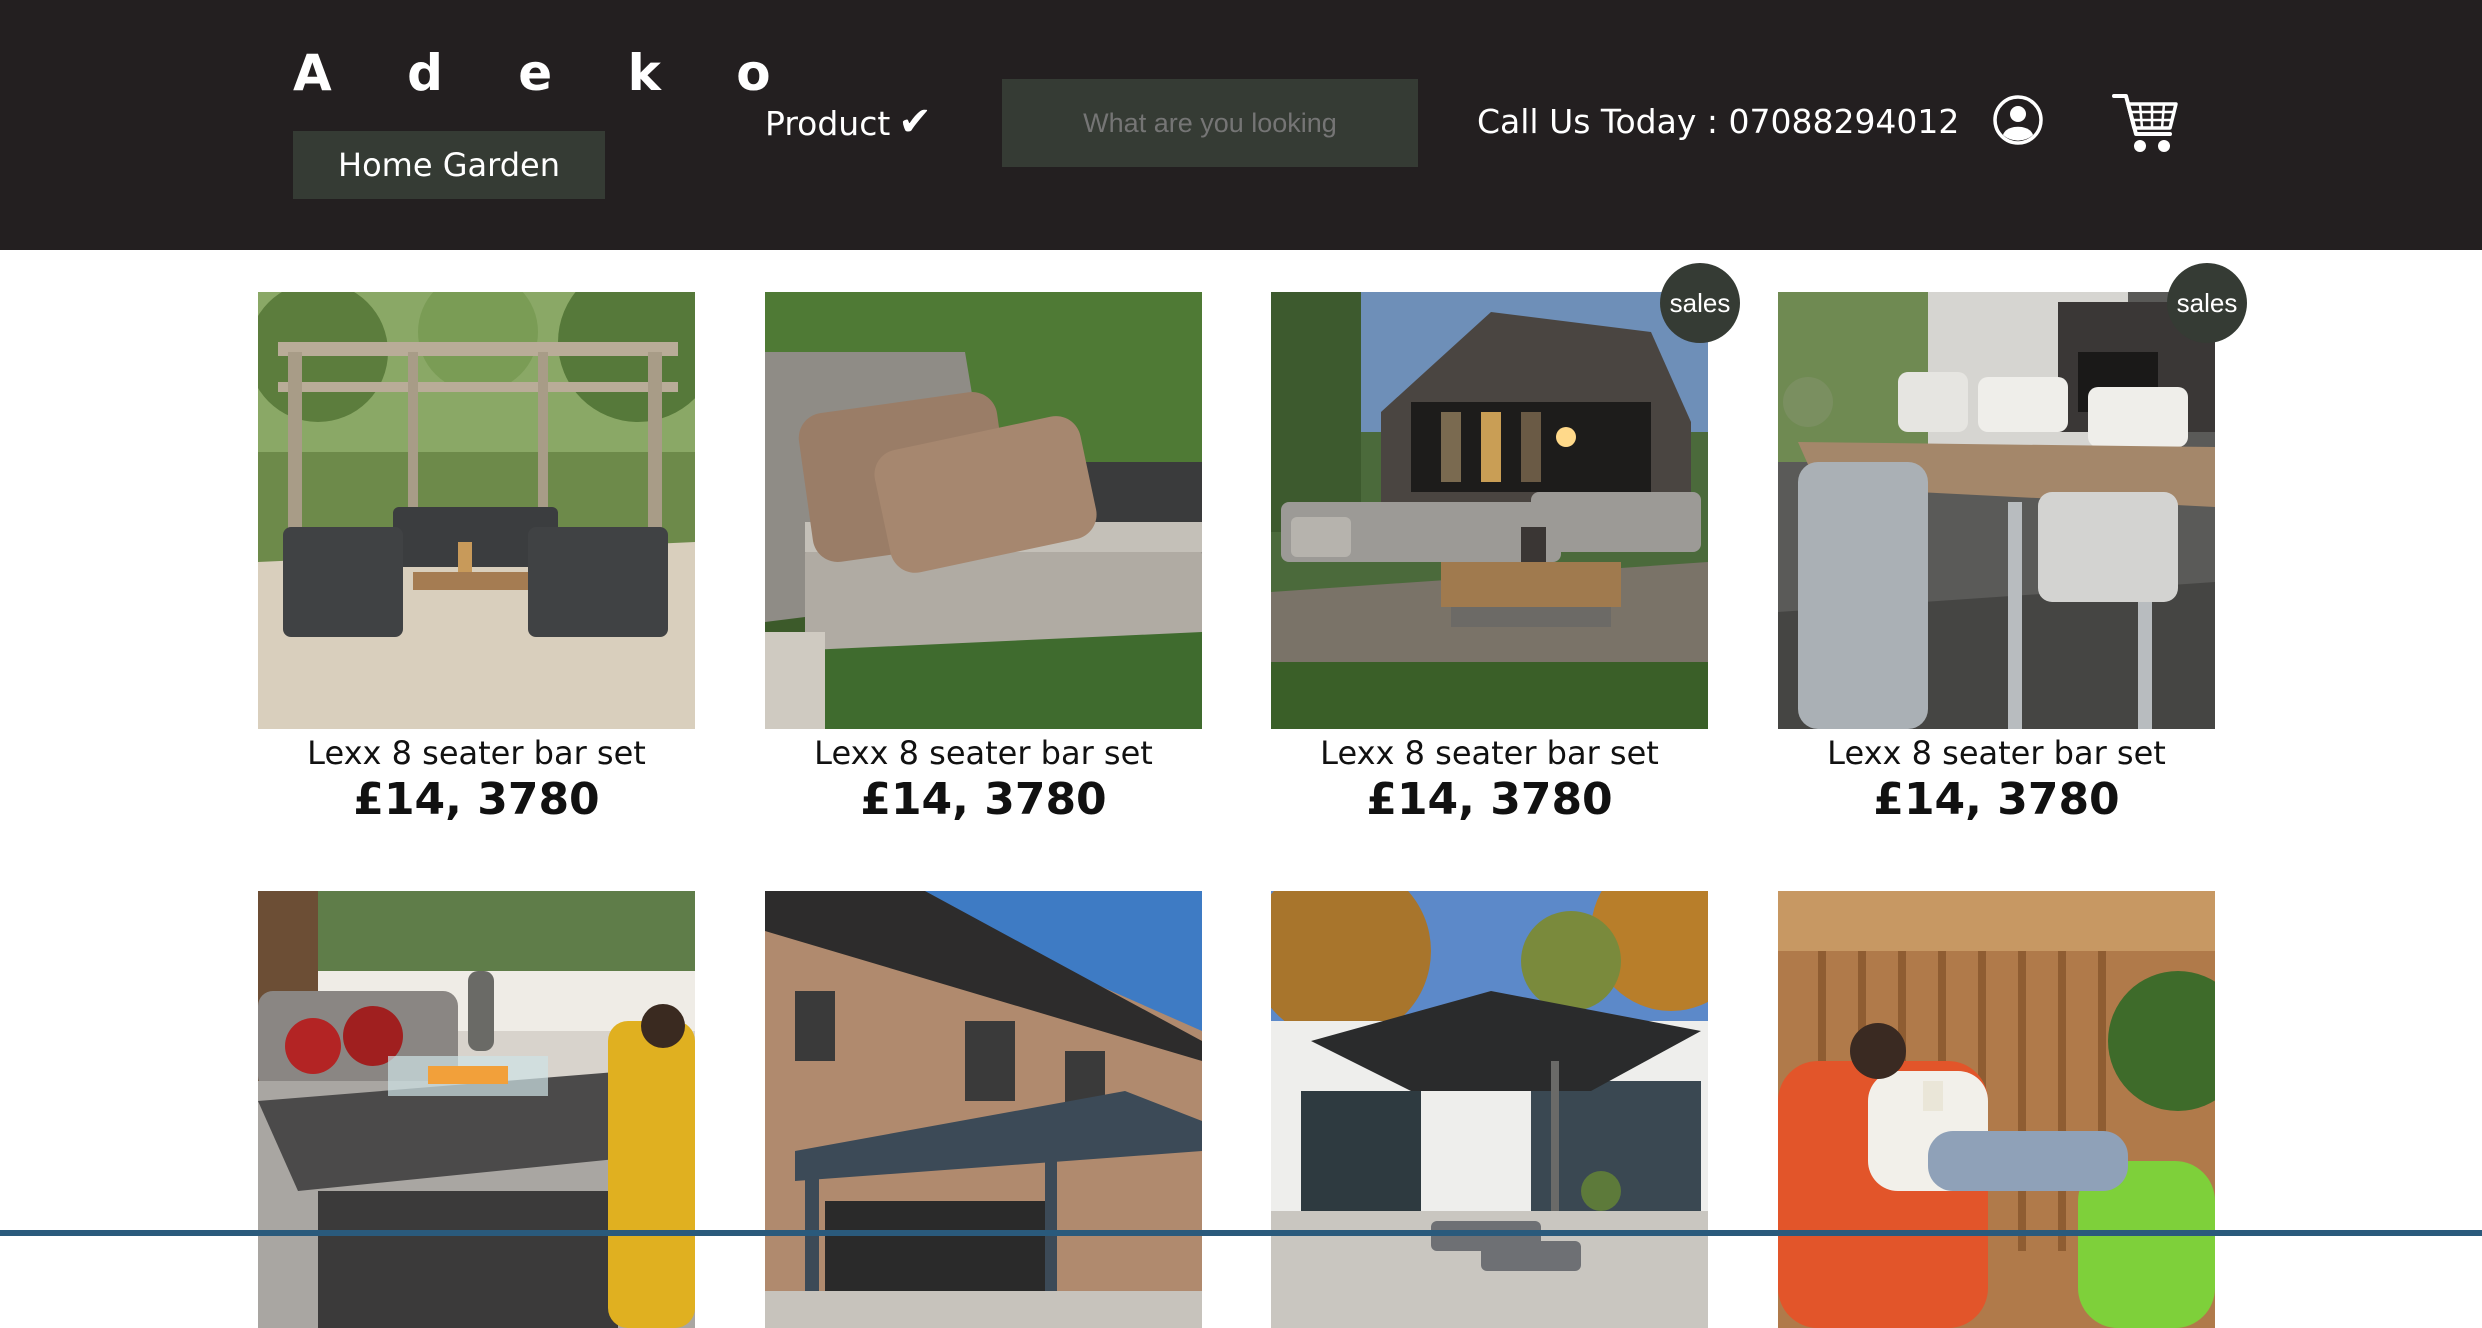  Describe the element at coordinates (1489, 1109) in the screenshot. I see `product-image-cantilever-parasol` at that location.